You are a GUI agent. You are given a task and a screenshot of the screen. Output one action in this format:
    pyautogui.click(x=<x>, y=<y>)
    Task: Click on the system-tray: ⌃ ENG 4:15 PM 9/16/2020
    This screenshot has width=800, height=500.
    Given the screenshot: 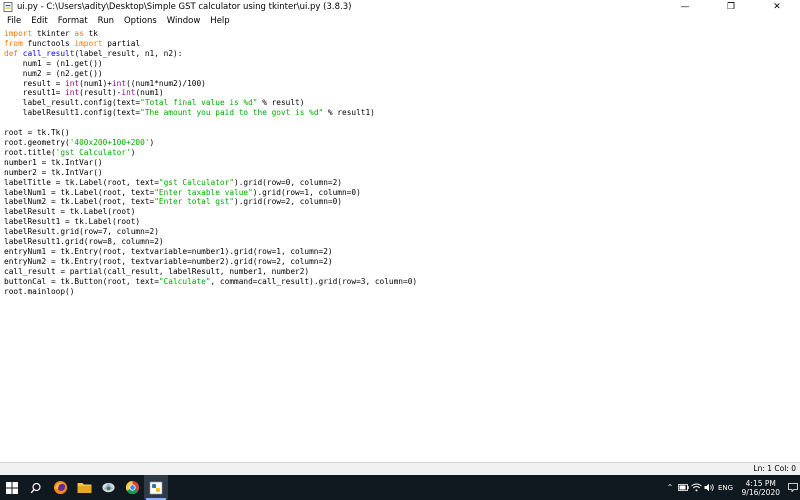 What is the action you would take?
    pyautogui.click(x=732, y=487)
    